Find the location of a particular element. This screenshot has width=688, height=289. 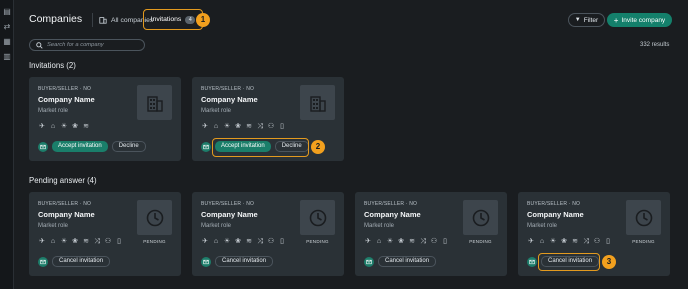

plus-icon: + is located at coordinates (616, 20).